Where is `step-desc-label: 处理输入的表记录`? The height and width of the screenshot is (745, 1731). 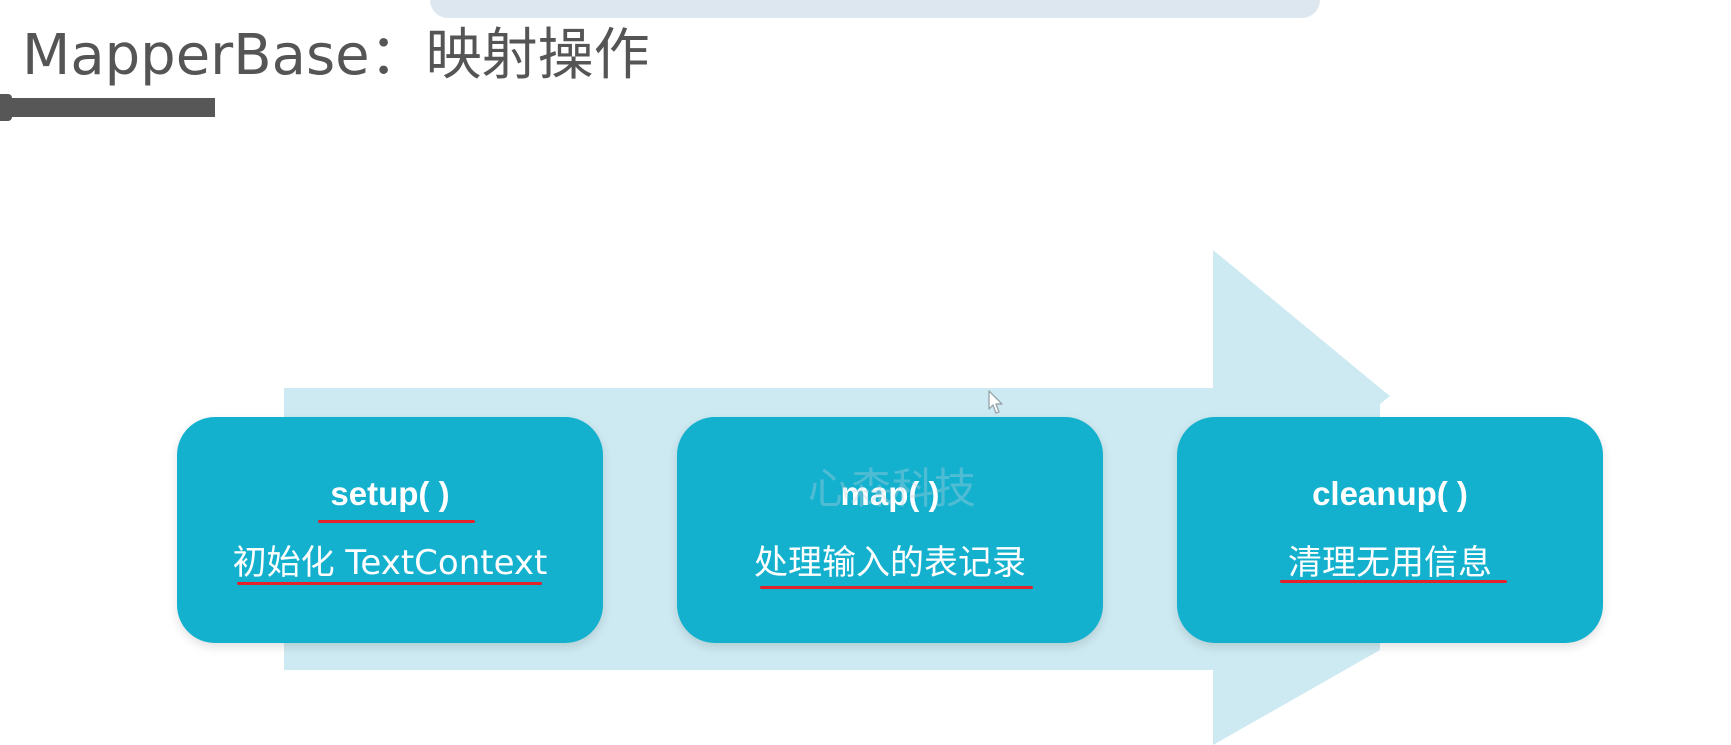
step-desc-label: 处理输入的表记录 is located at coordinates (890, 563).